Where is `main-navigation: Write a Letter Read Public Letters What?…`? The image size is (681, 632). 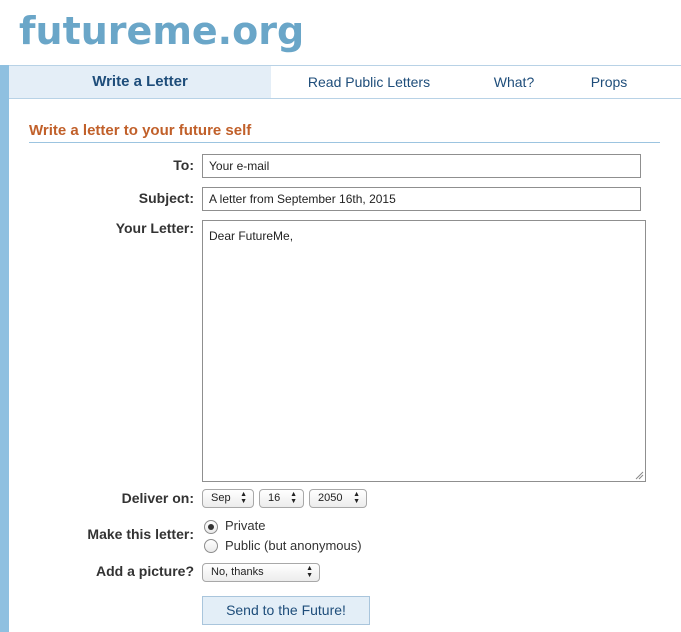
main-navigation: Write a Letter Read Public Letters What?… is located at coordinates (345, 82).